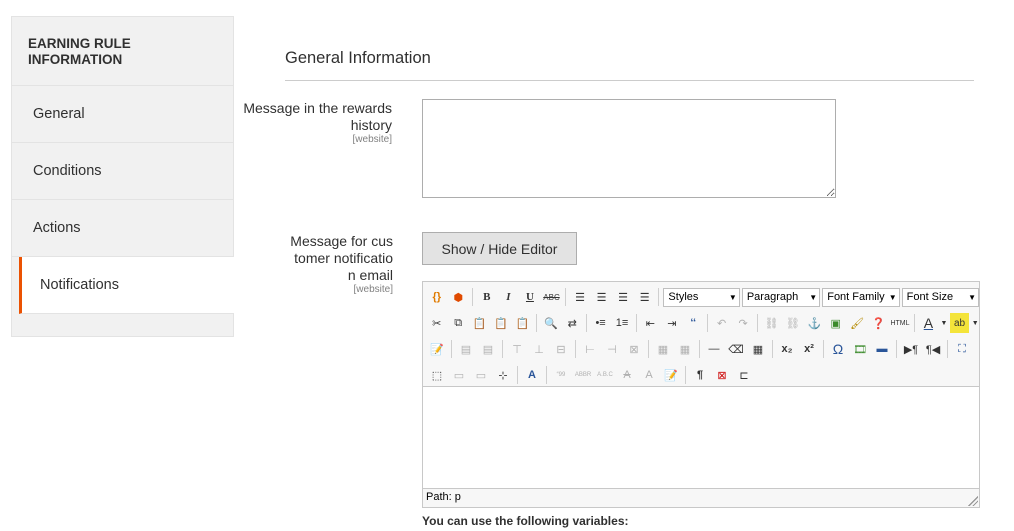 This screenshot has height=531, width=1014. What do you see at coordinates (744, 375) in the screenshot?
I see `template-icon: ⊏` at bounding box center [744, 375].